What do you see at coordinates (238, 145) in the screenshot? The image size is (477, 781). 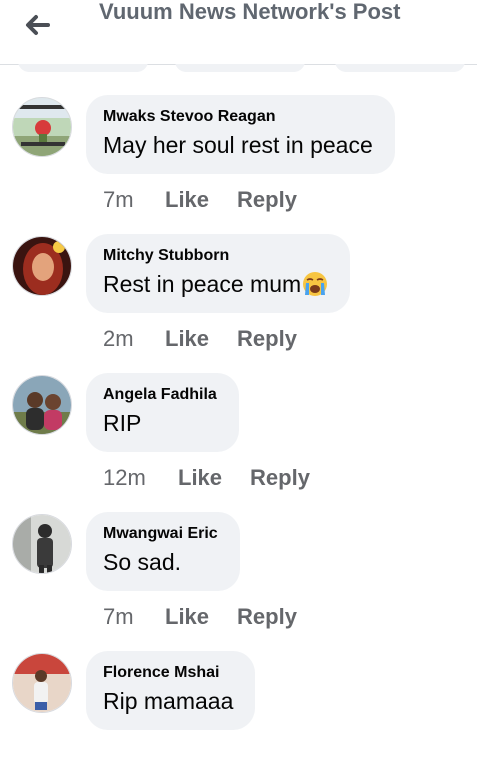 I see `comment-text: May her soul rest in peace` at bounding box center [238, 145].